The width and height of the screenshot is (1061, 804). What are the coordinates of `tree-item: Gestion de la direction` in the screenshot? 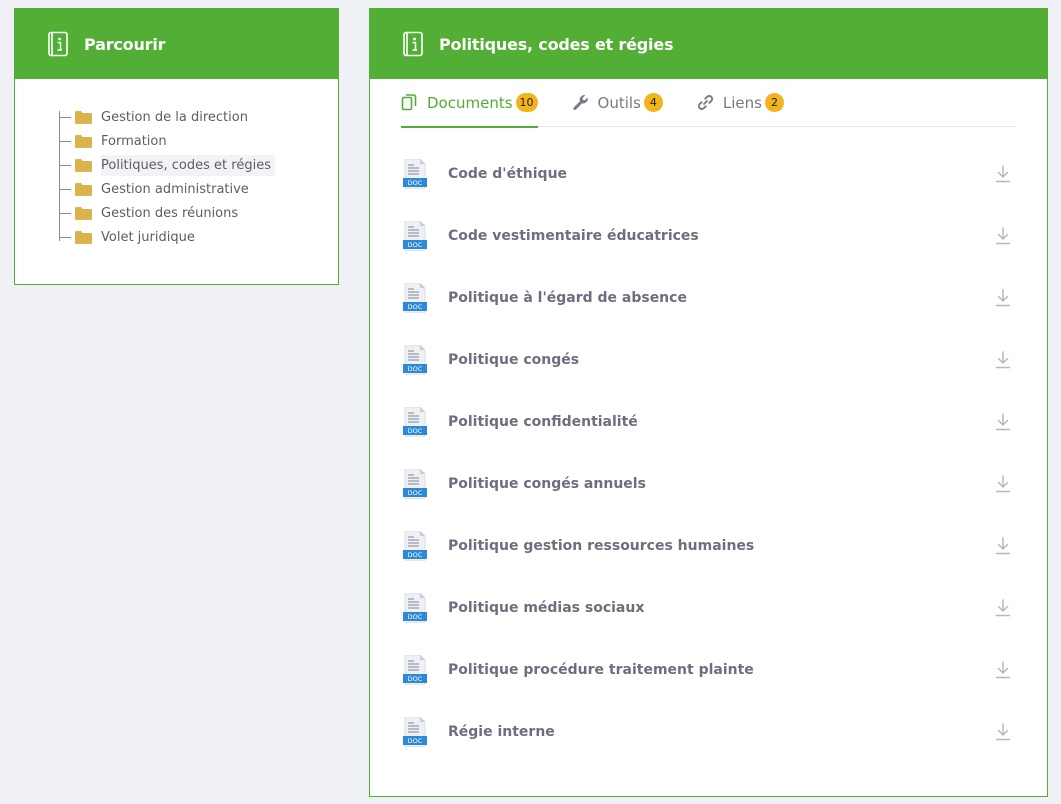 It's located at (198, 117).